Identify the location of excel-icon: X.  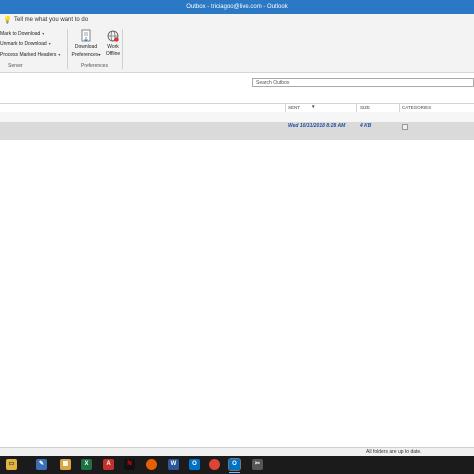
(86, 464).